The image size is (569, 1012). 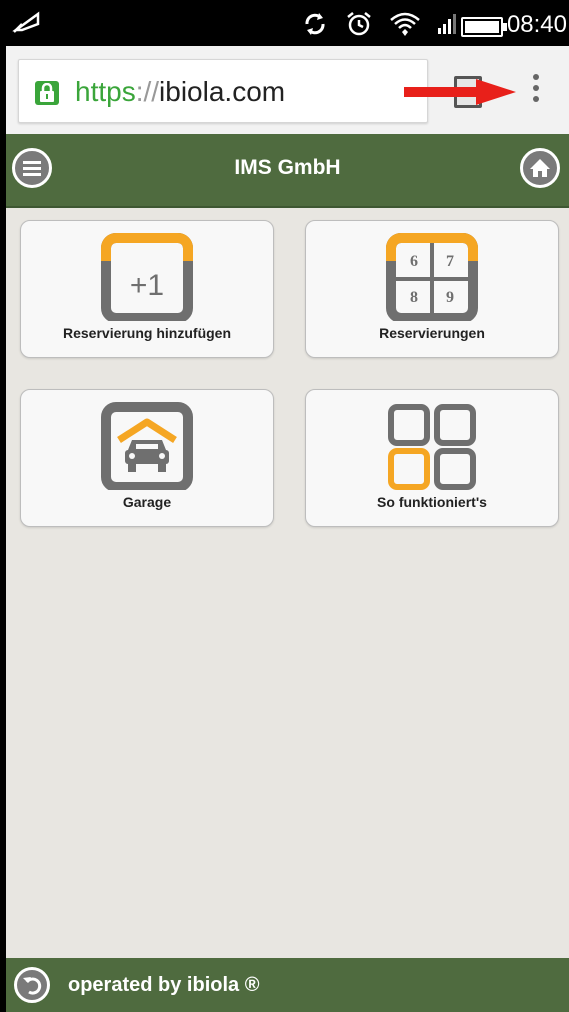 I want to click on digit-eight: 8, so click(x=414, y=297).